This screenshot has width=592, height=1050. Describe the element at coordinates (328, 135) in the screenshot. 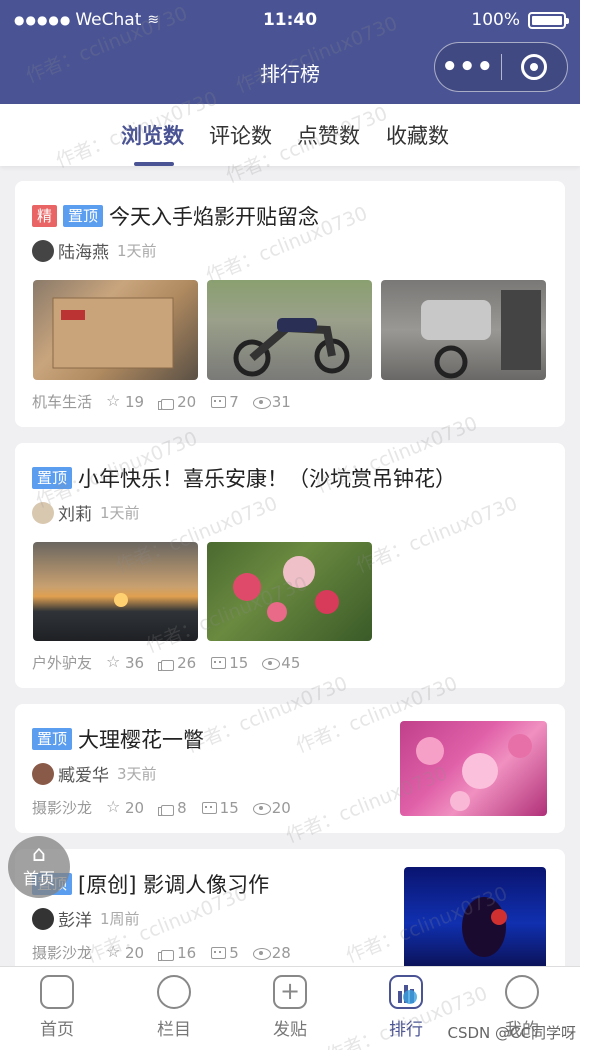

I see `tab-likes: 点赞数` at that location.